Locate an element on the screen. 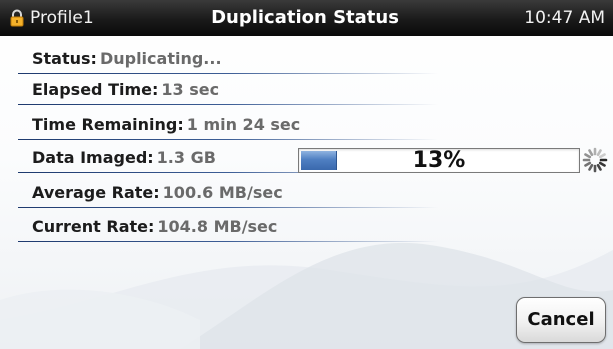 Image resolution: width=613 pixels, height=349 pixels. title-bar: Profile1 Duplication Status 10:47 AM is located at coordinates (306, 18).